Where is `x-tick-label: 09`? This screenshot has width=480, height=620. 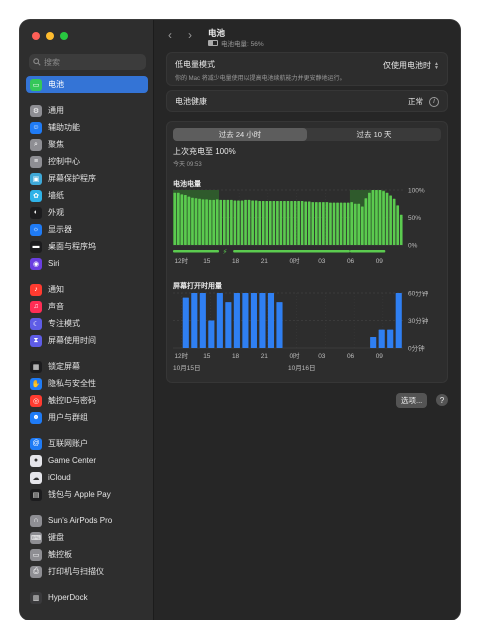 x-tick-label: 09 is located at coordinates (380, 261).